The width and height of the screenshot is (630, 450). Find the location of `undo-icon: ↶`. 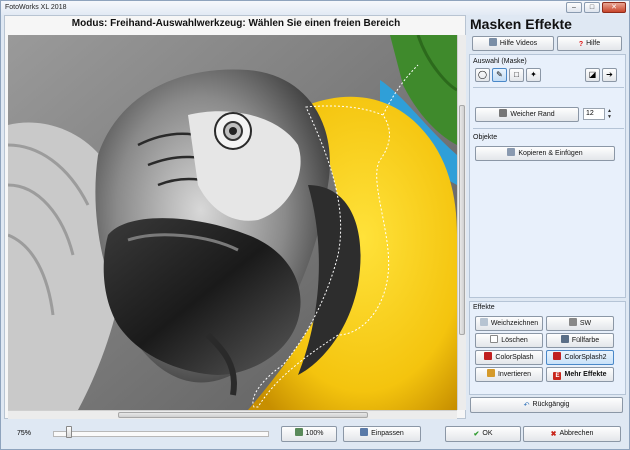

undo-icon: ↶ is located at coordinates (526, 405).